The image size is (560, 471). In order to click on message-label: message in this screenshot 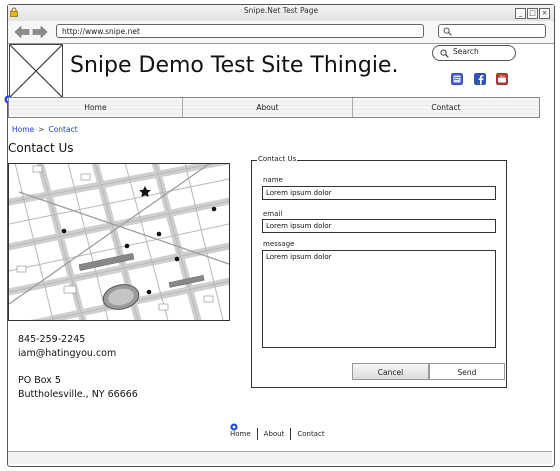, I will do `click(279, 244)`.